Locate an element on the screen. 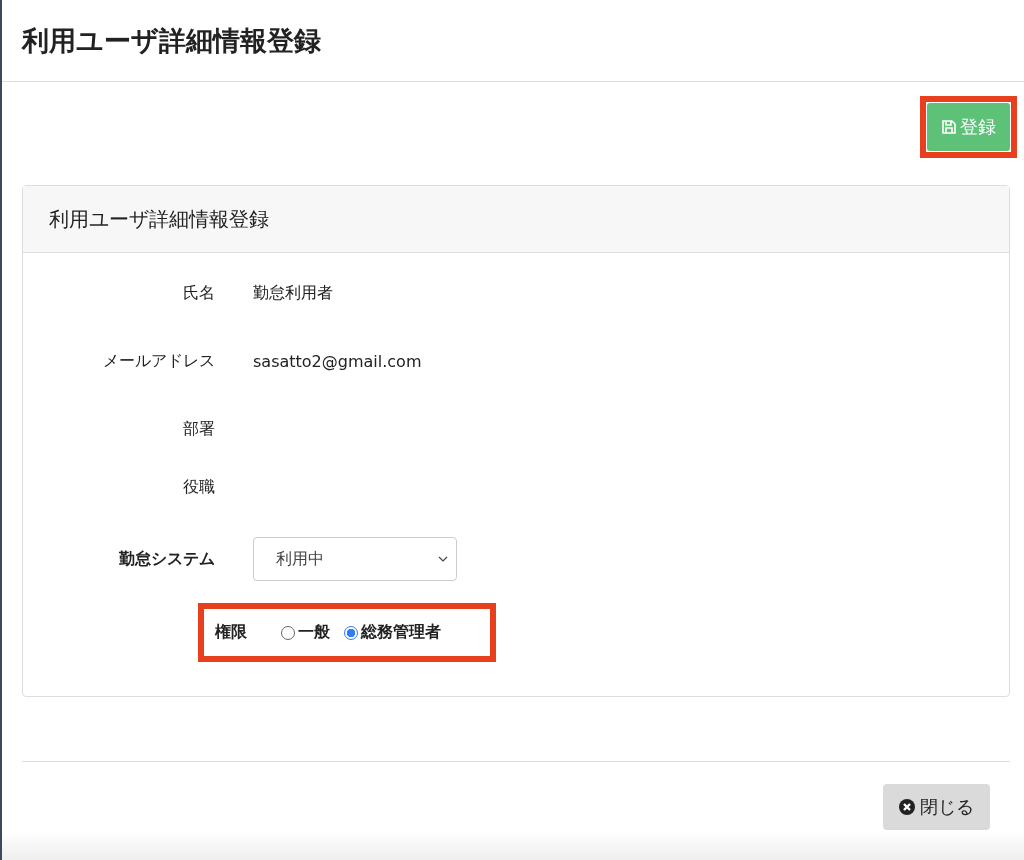  field-label: 権限 is located at coordinates (231, 632).